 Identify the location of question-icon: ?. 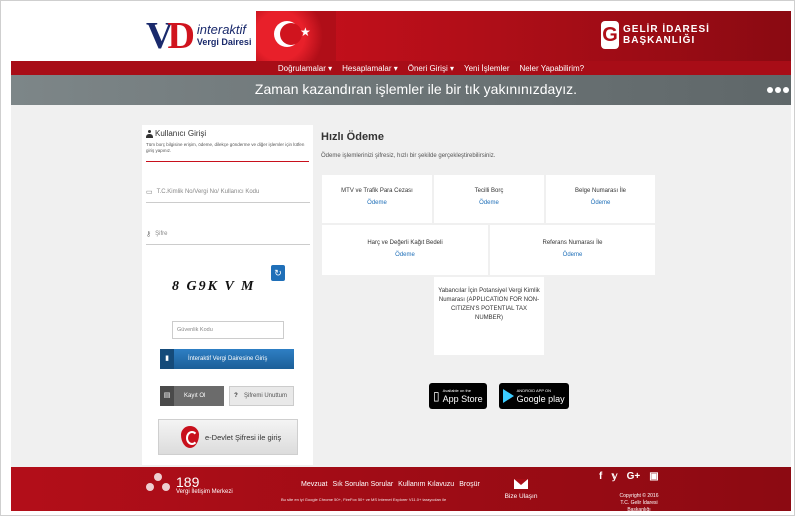
(236, 396).